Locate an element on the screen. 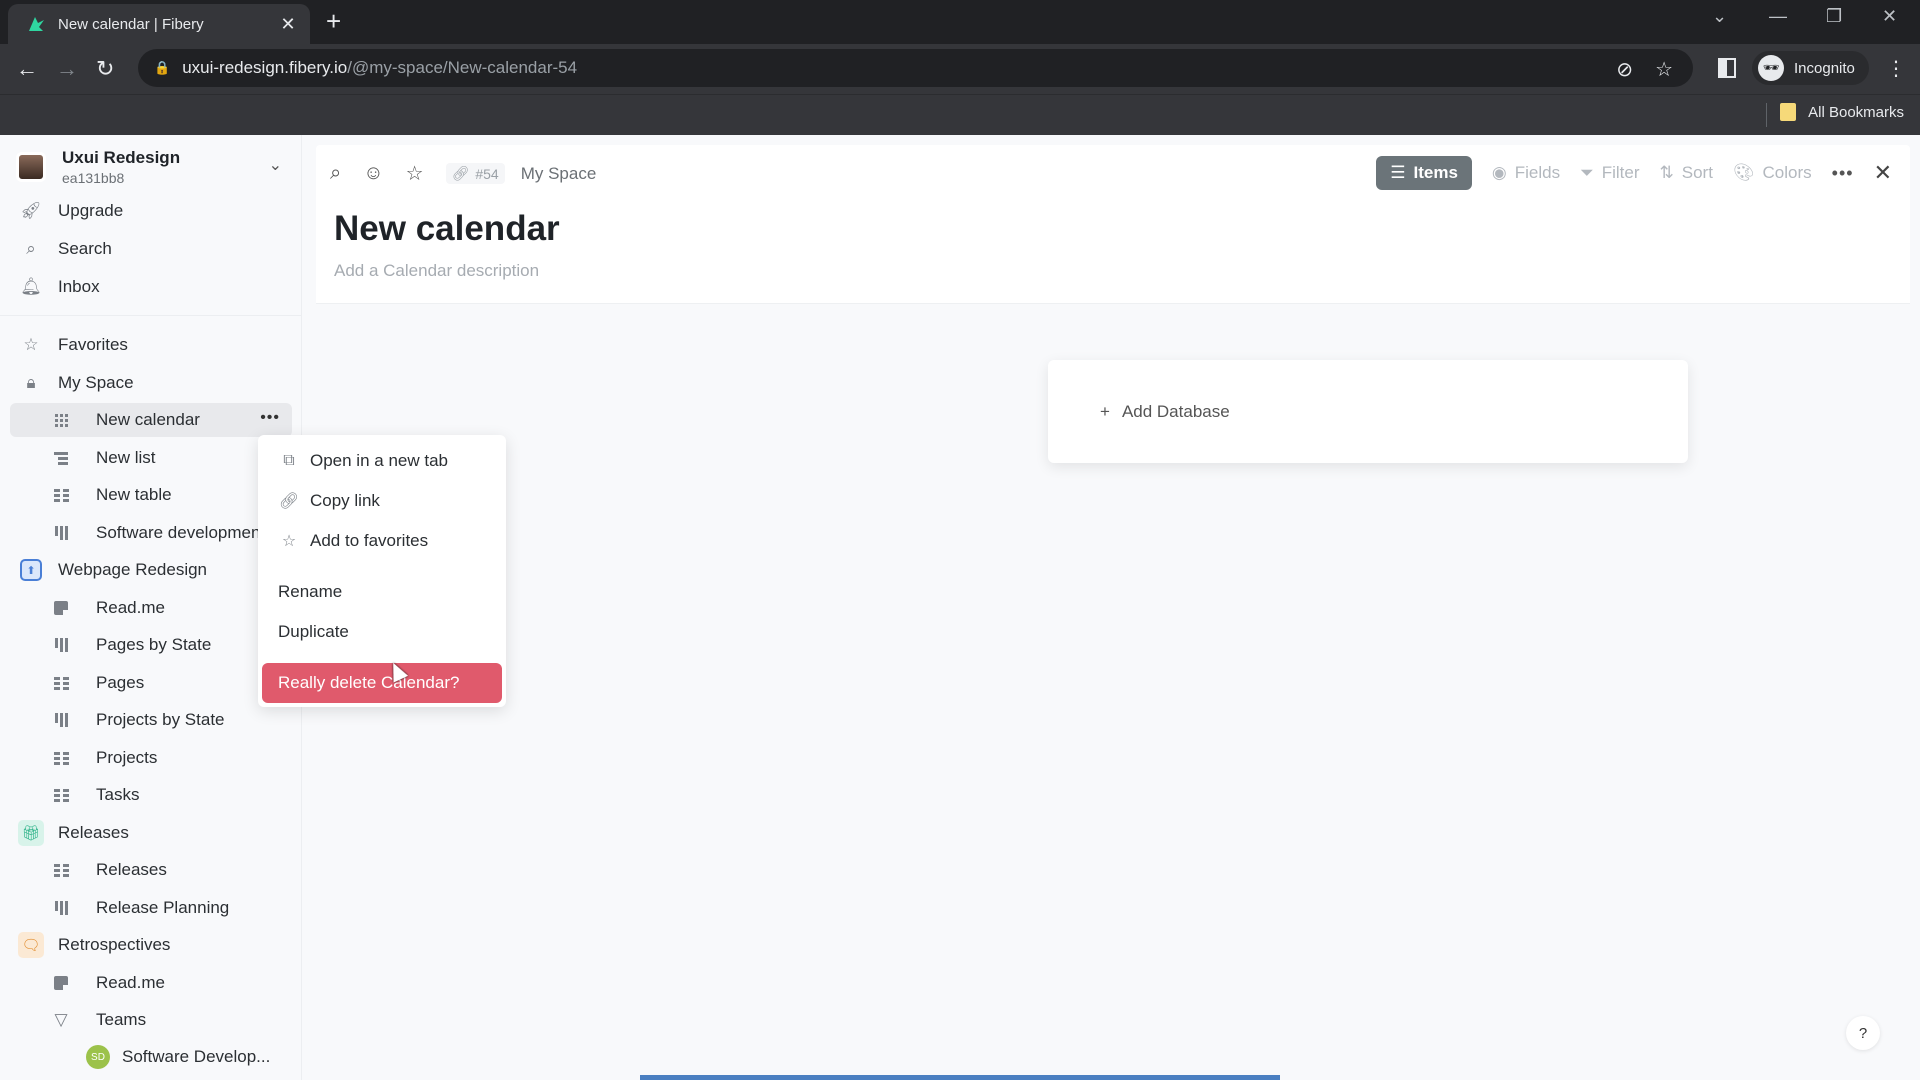 This screenshot has height=1080, width=1920. minimize-icon: — is located at coordinates (1778, 16).